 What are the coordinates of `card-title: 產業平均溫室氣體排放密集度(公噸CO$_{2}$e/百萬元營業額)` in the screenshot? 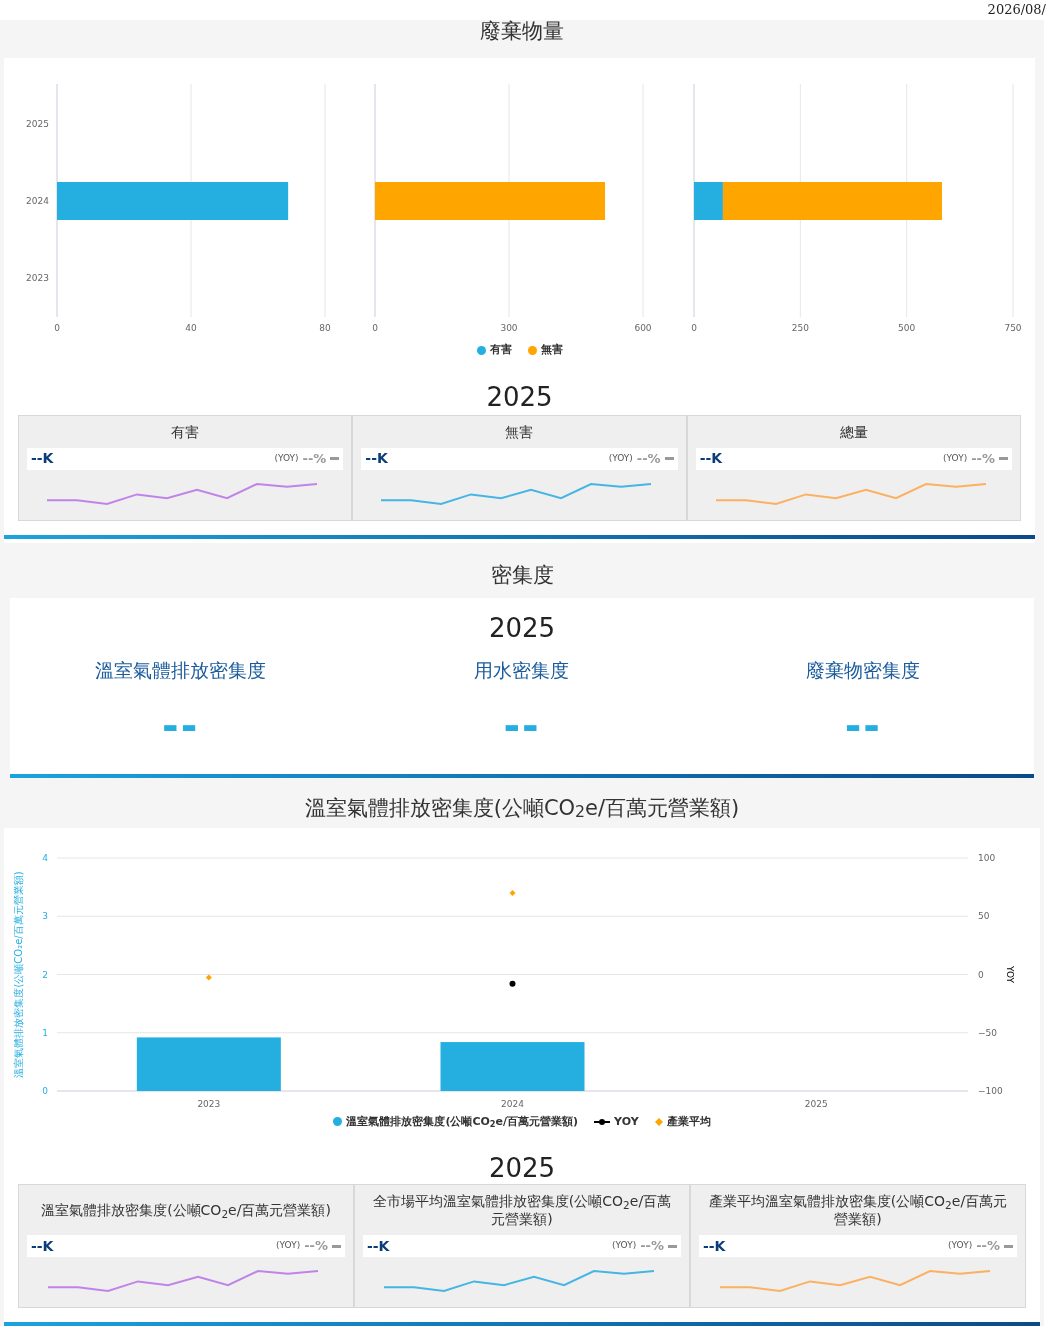 It's located at (858, 1210).